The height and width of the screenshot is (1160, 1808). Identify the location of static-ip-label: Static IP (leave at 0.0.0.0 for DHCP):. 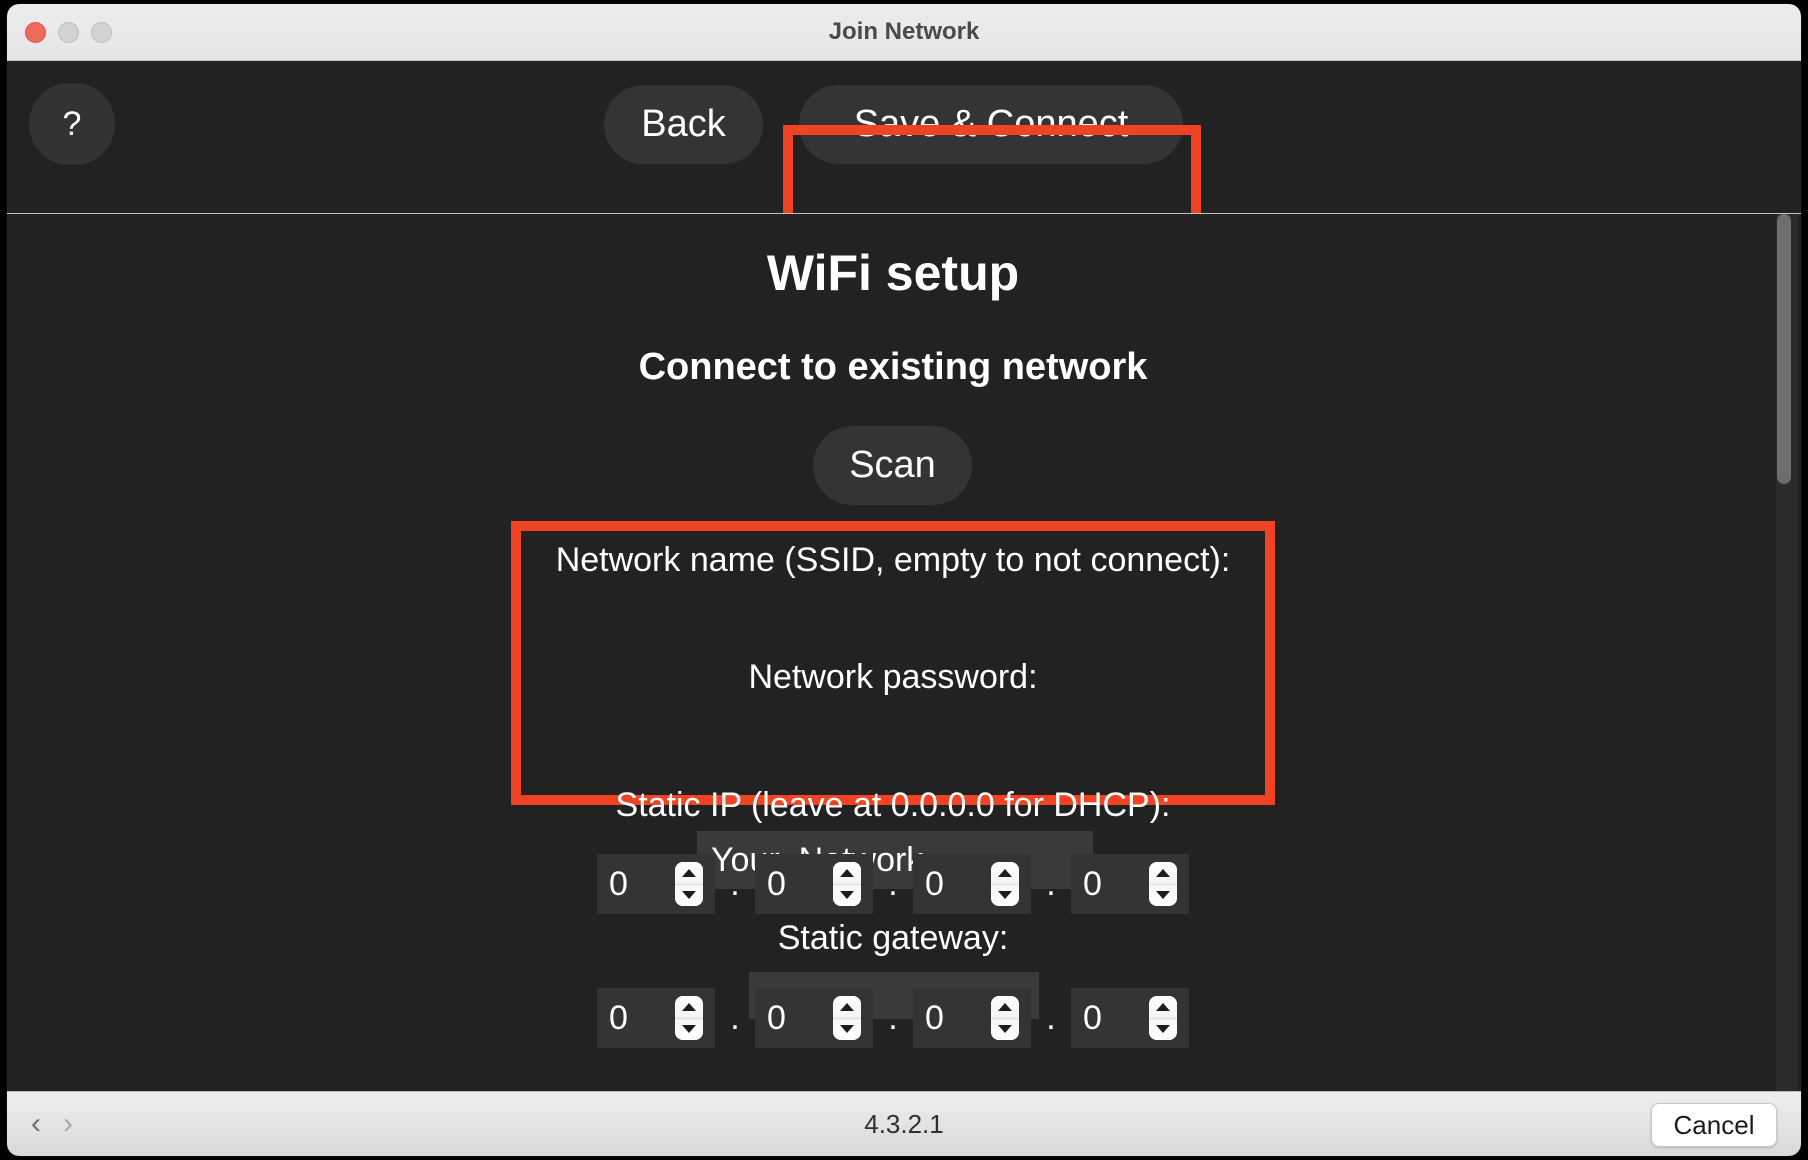
(893, 805).